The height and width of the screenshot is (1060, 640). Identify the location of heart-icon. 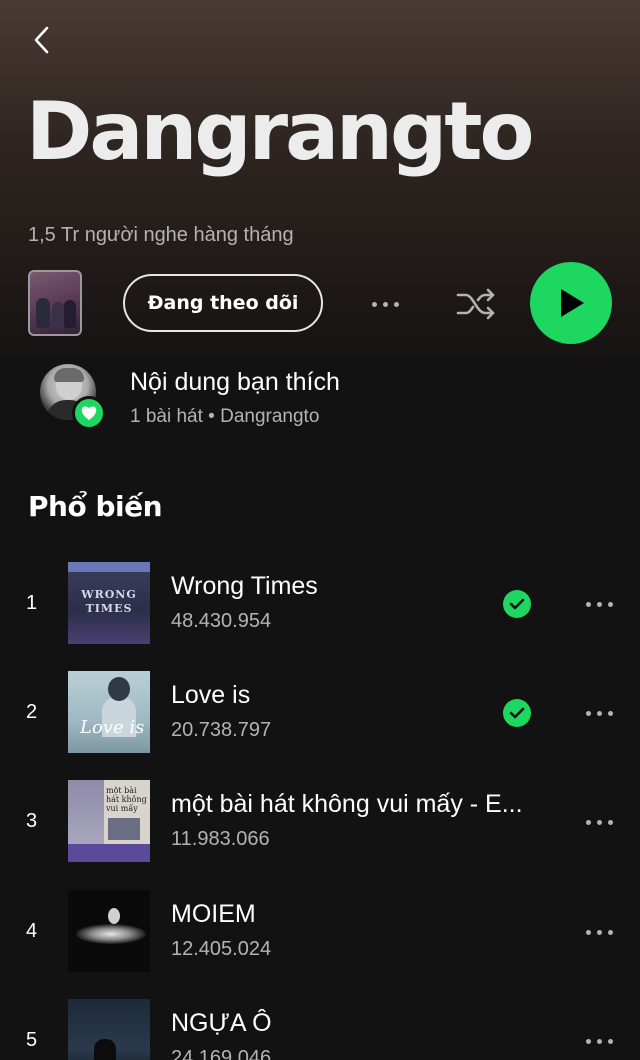
(89, 413).